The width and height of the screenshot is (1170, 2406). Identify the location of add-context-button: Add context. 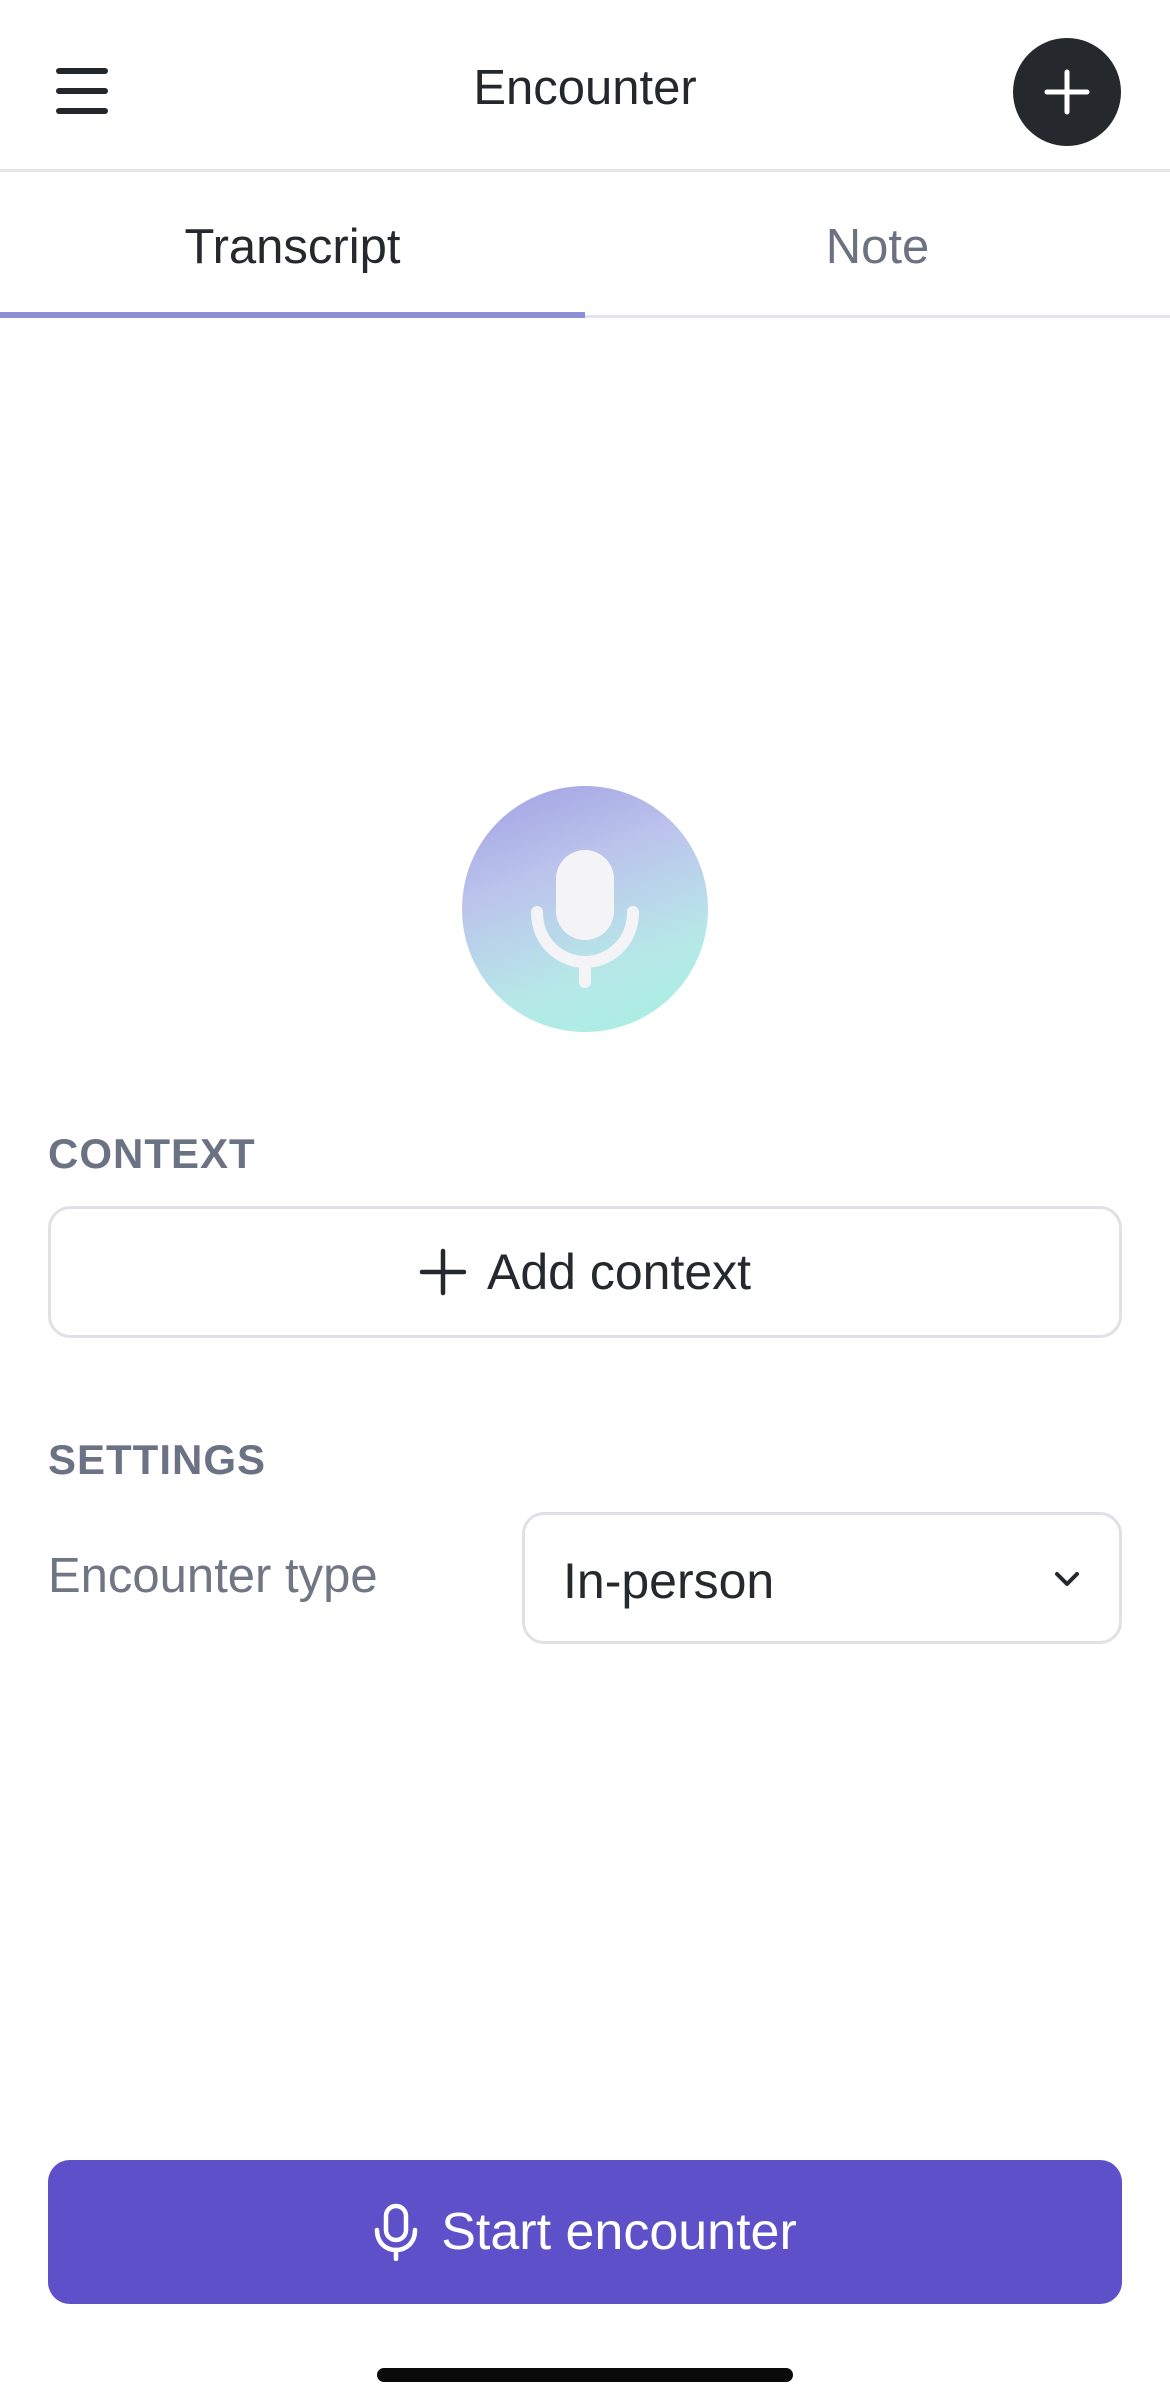
(585, 1272).